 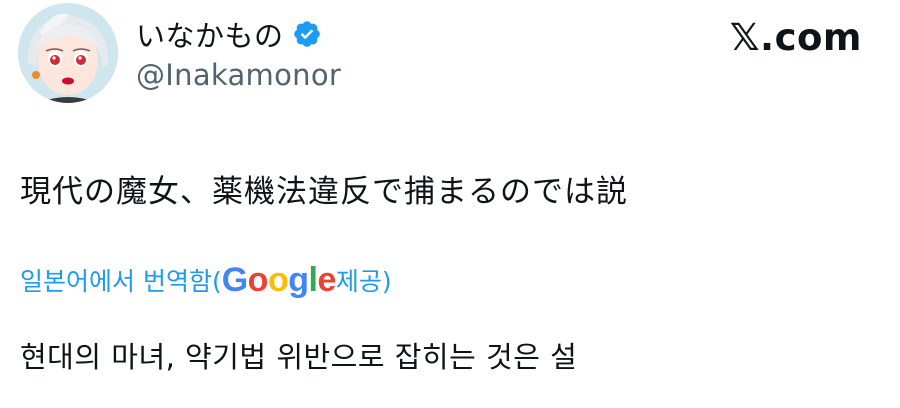 I want to click on translation-suffix: 제공), so click(x=363, y=281).